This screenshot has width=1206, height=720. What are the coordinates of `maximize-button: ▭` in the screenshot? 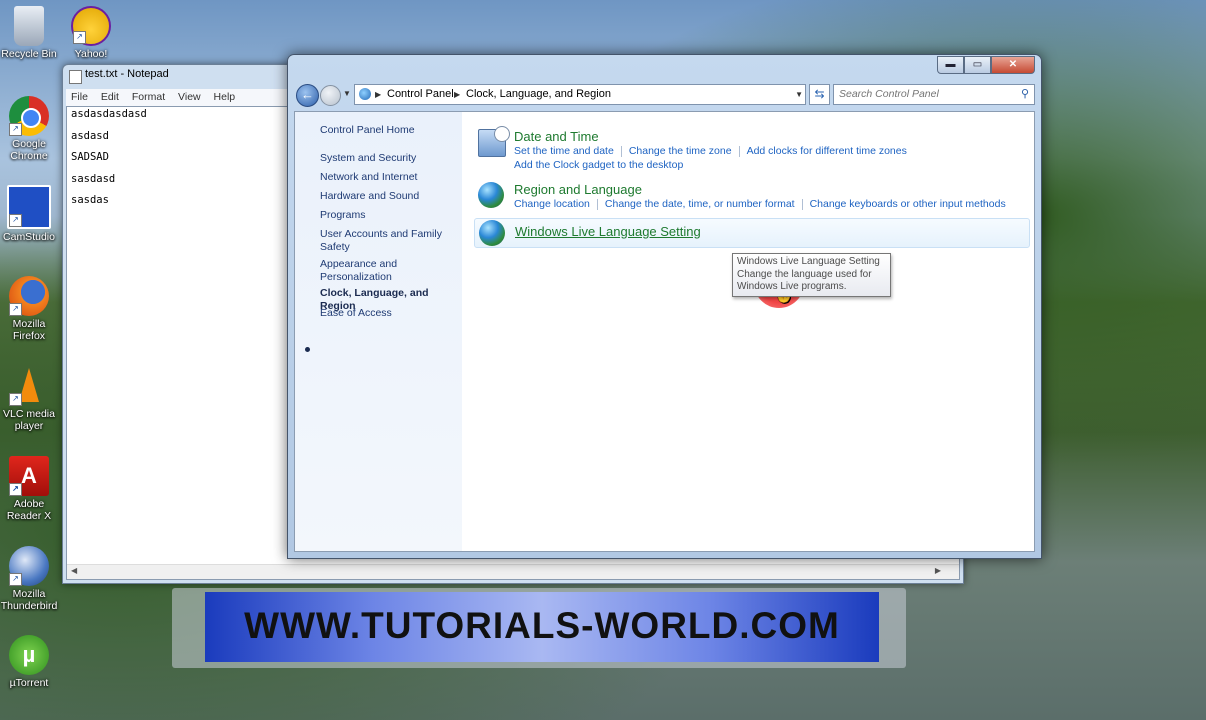 It's located at (977, 65).